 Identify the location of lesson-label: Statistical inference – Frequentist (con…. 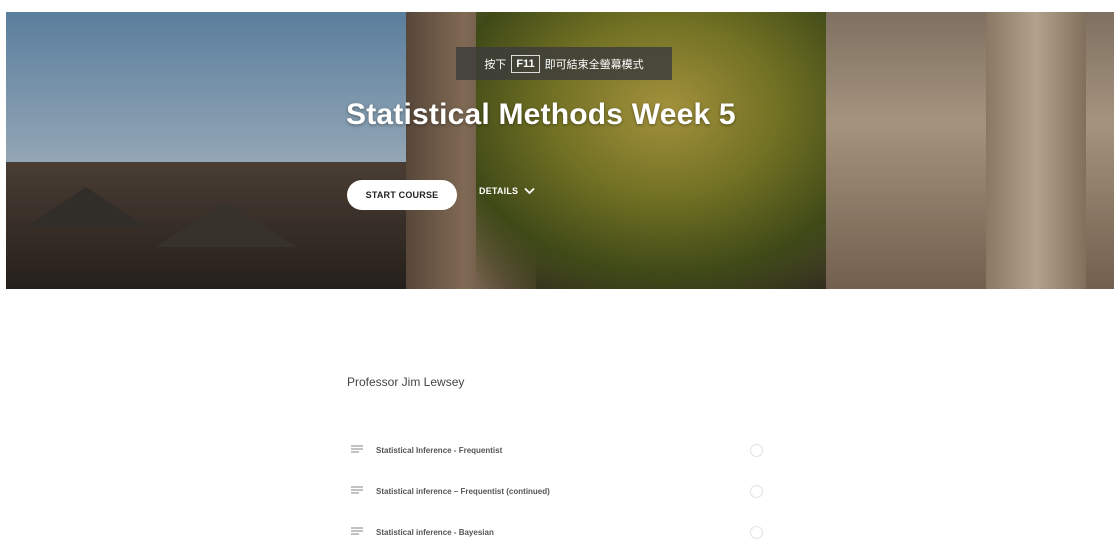
(463, 491).